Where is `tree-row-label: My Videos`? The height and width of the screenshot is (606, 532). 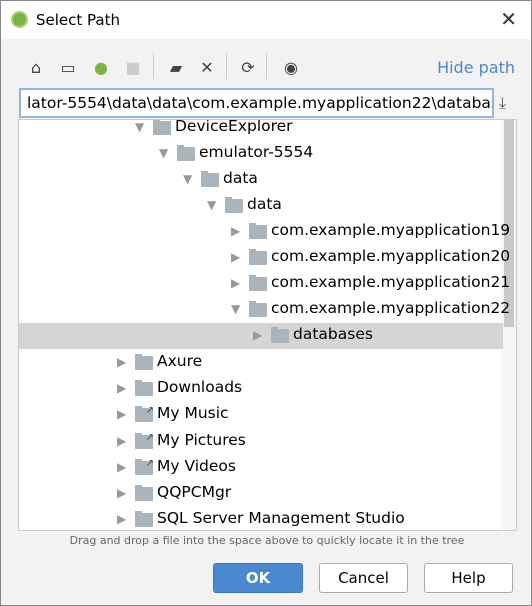 tree-row-label: My Videos is located at coordinates (196, 466).